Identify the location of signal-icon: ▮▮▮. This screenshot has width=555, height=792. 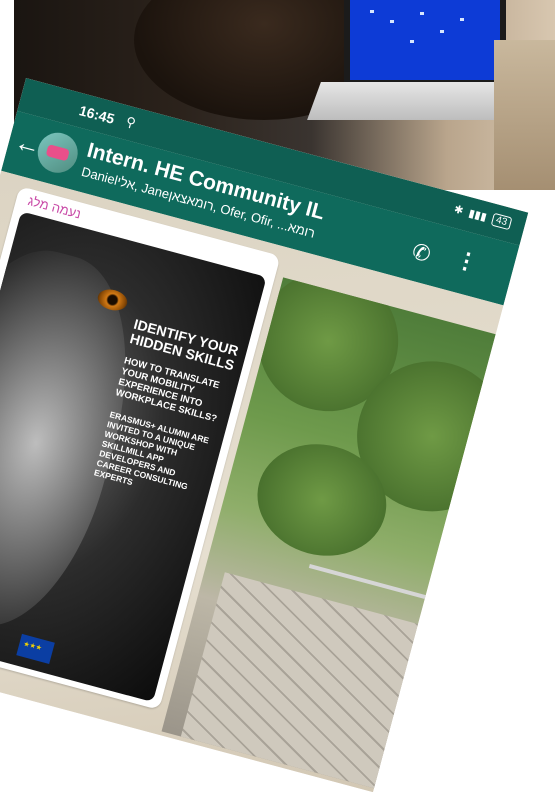
(477, 215).